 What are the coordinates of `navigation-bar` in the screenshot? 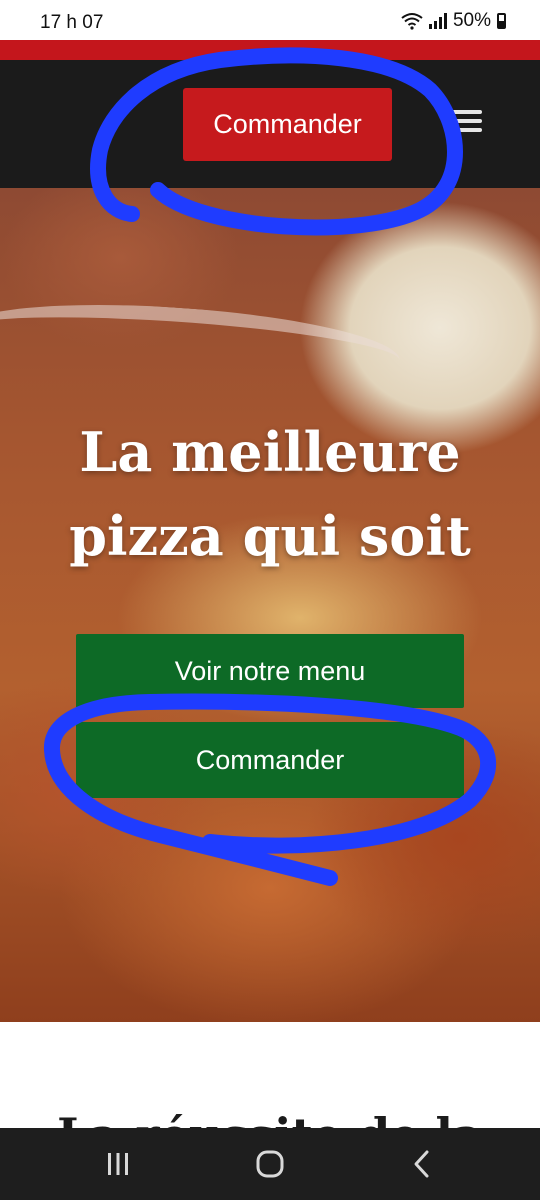 It's located at (270, 1164).